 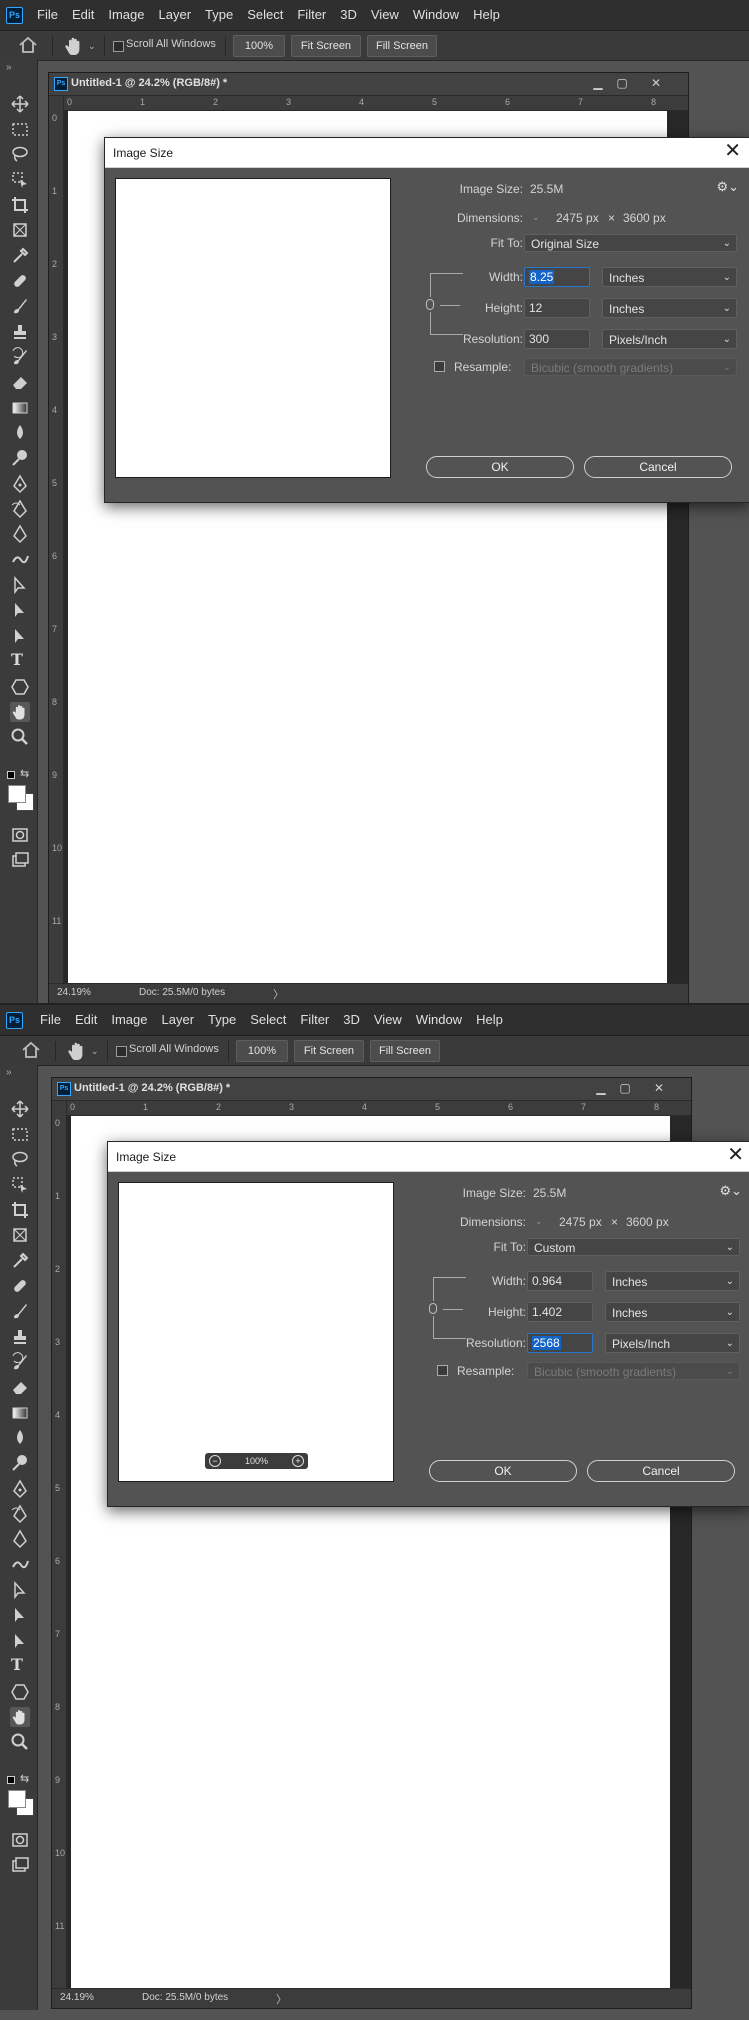 I want to click on menu-type: Type, so click(x=222, y=1020).